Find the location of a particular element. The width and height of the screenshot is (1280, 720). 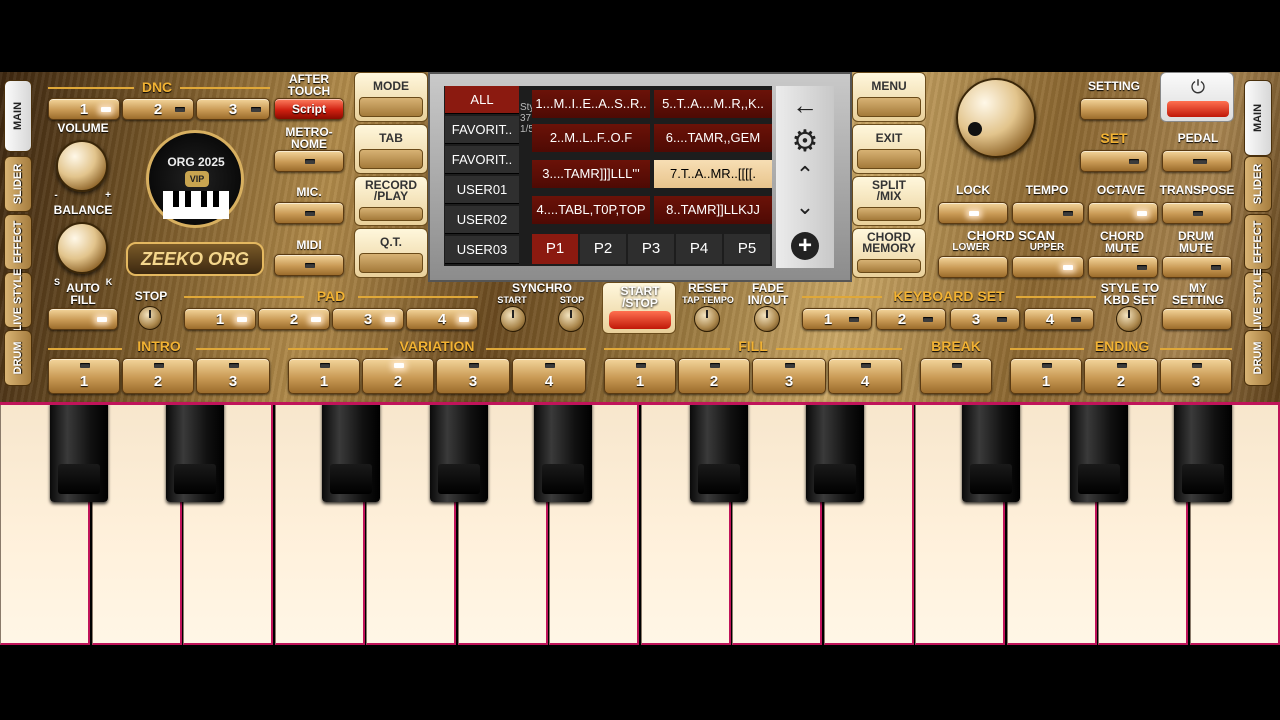

balance-knob is located at coordinates (82, 248).